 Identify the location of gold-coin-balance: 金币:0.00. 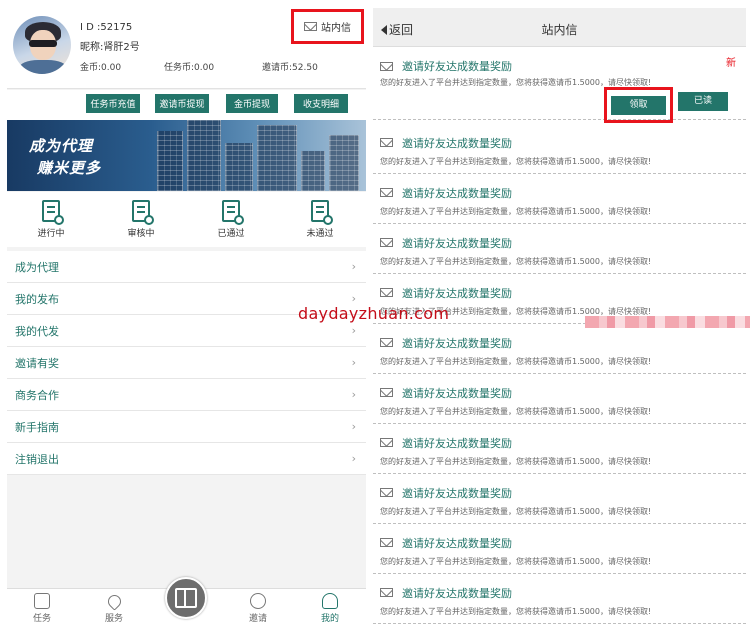
(101, 68).